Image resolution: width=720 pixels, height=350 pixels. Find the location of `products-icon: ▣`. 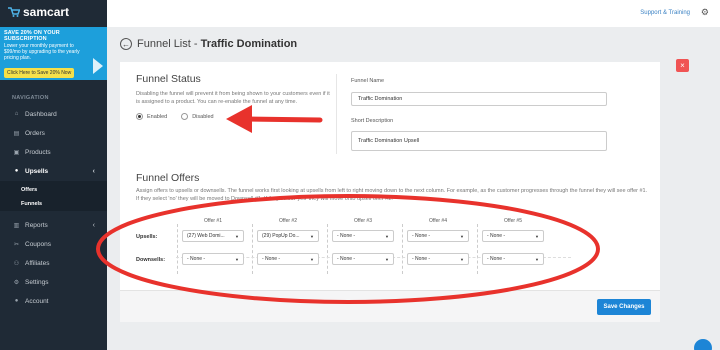

products-icon: ▣ is located at coordinates (16, 152).